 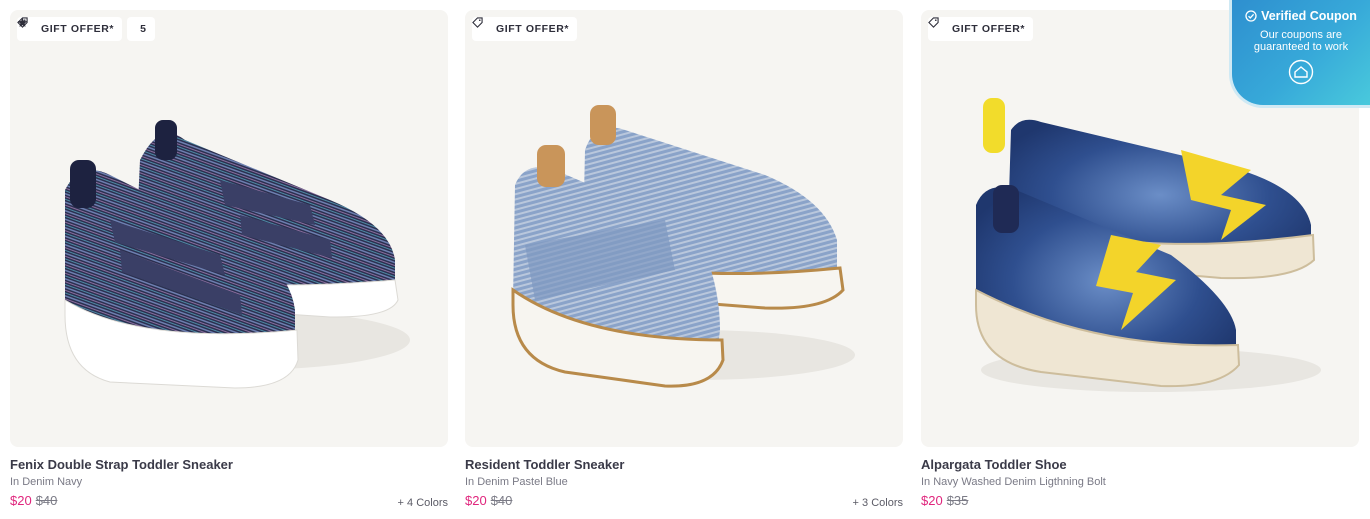 What do you see at coordinates (1301, 72) in the screenshot?
I see `shield-home-icon` at bounding box center [1301, 72].